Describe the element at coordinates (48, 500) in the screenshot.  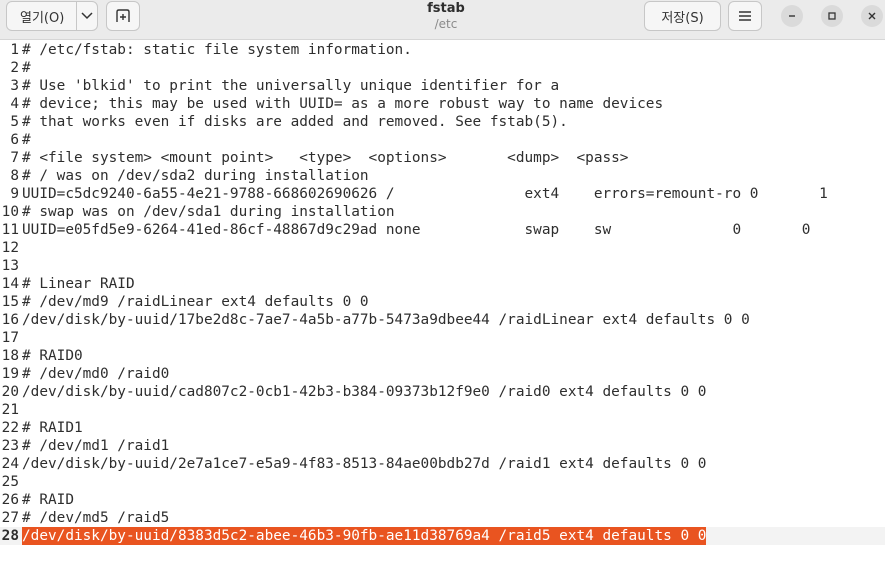
I see `line-text: # RAID` at that location.